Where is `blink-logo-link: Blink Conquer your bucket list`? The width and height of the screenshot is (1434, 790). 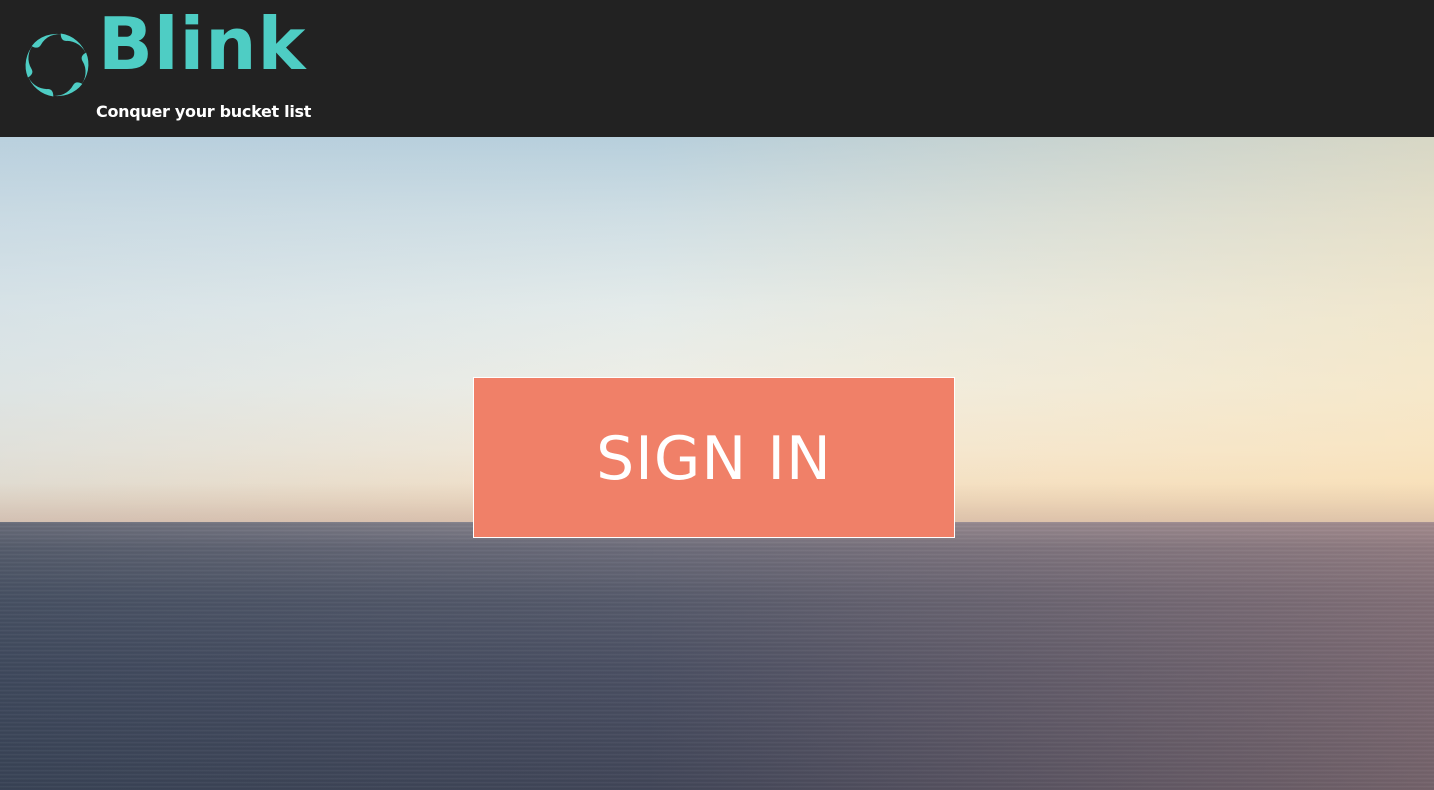 blink-logo-link: Blink Conquer your bucket list is located at coordinates (185, 68).